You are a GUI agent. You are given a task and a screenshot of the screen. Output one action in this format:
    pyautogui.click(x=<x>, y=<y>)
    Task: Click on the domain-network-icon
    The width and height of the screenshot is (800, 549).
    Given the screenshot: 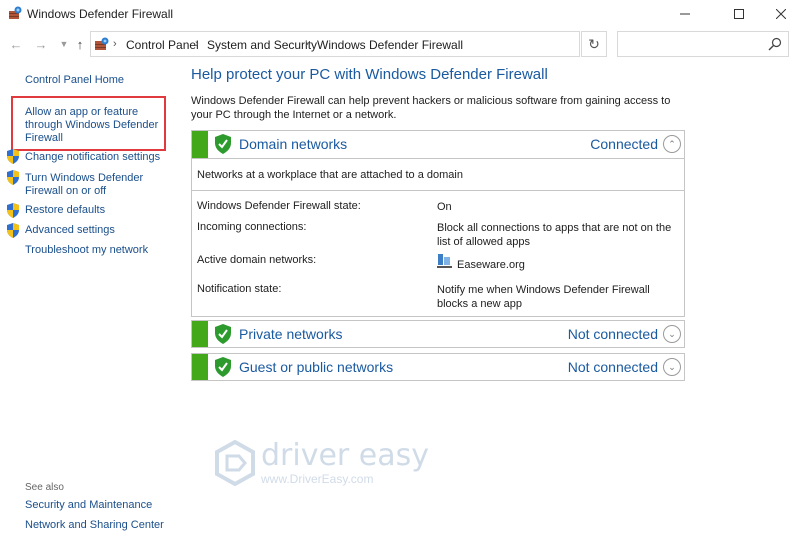 What is the action you would take?
    pyautogui.click(x=444, y=261)
    